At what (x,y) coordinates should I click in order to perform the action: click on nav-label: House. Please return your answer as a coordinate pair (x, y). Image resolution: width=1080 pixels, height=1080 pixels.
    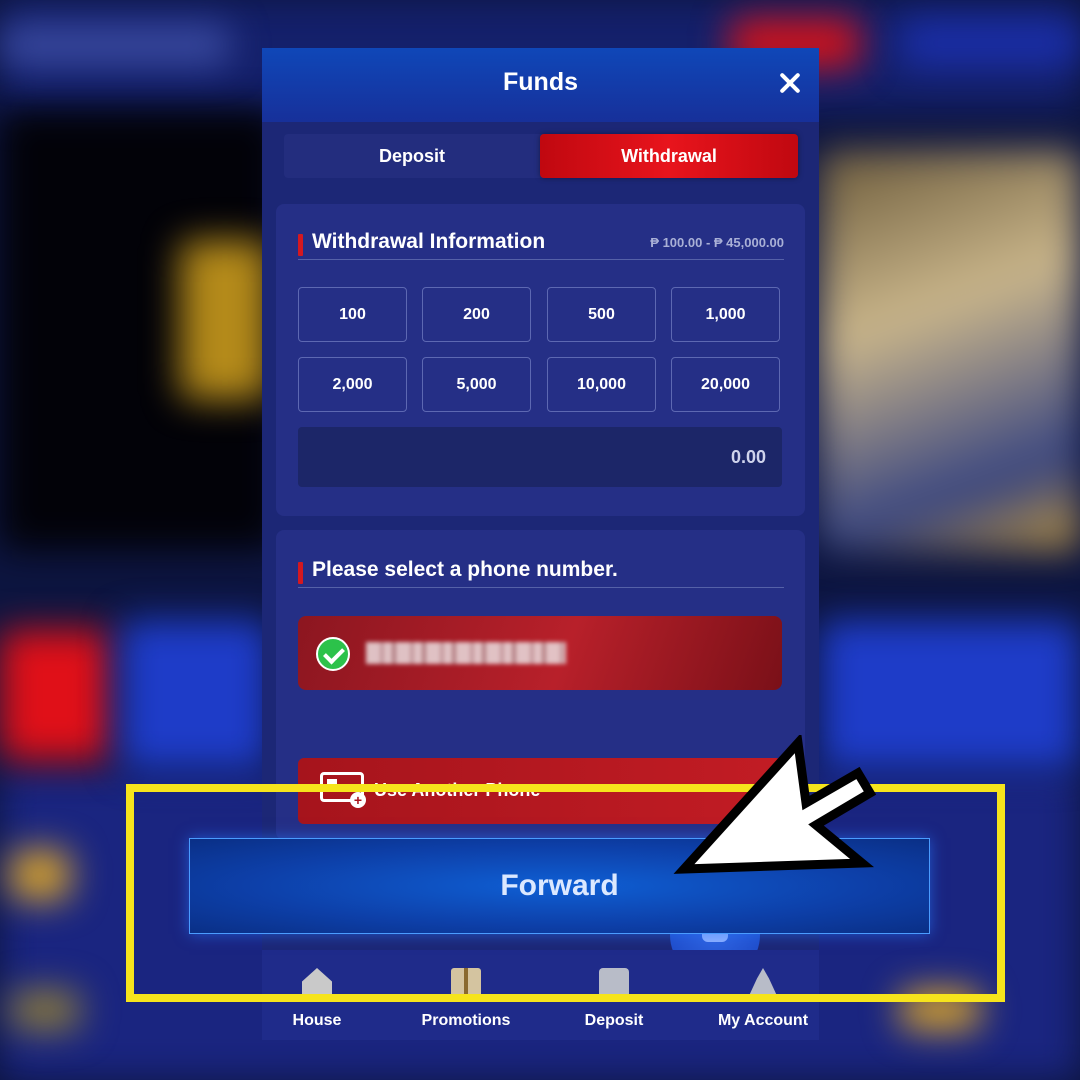
    Looking at the image, I should click on (317, 1020).